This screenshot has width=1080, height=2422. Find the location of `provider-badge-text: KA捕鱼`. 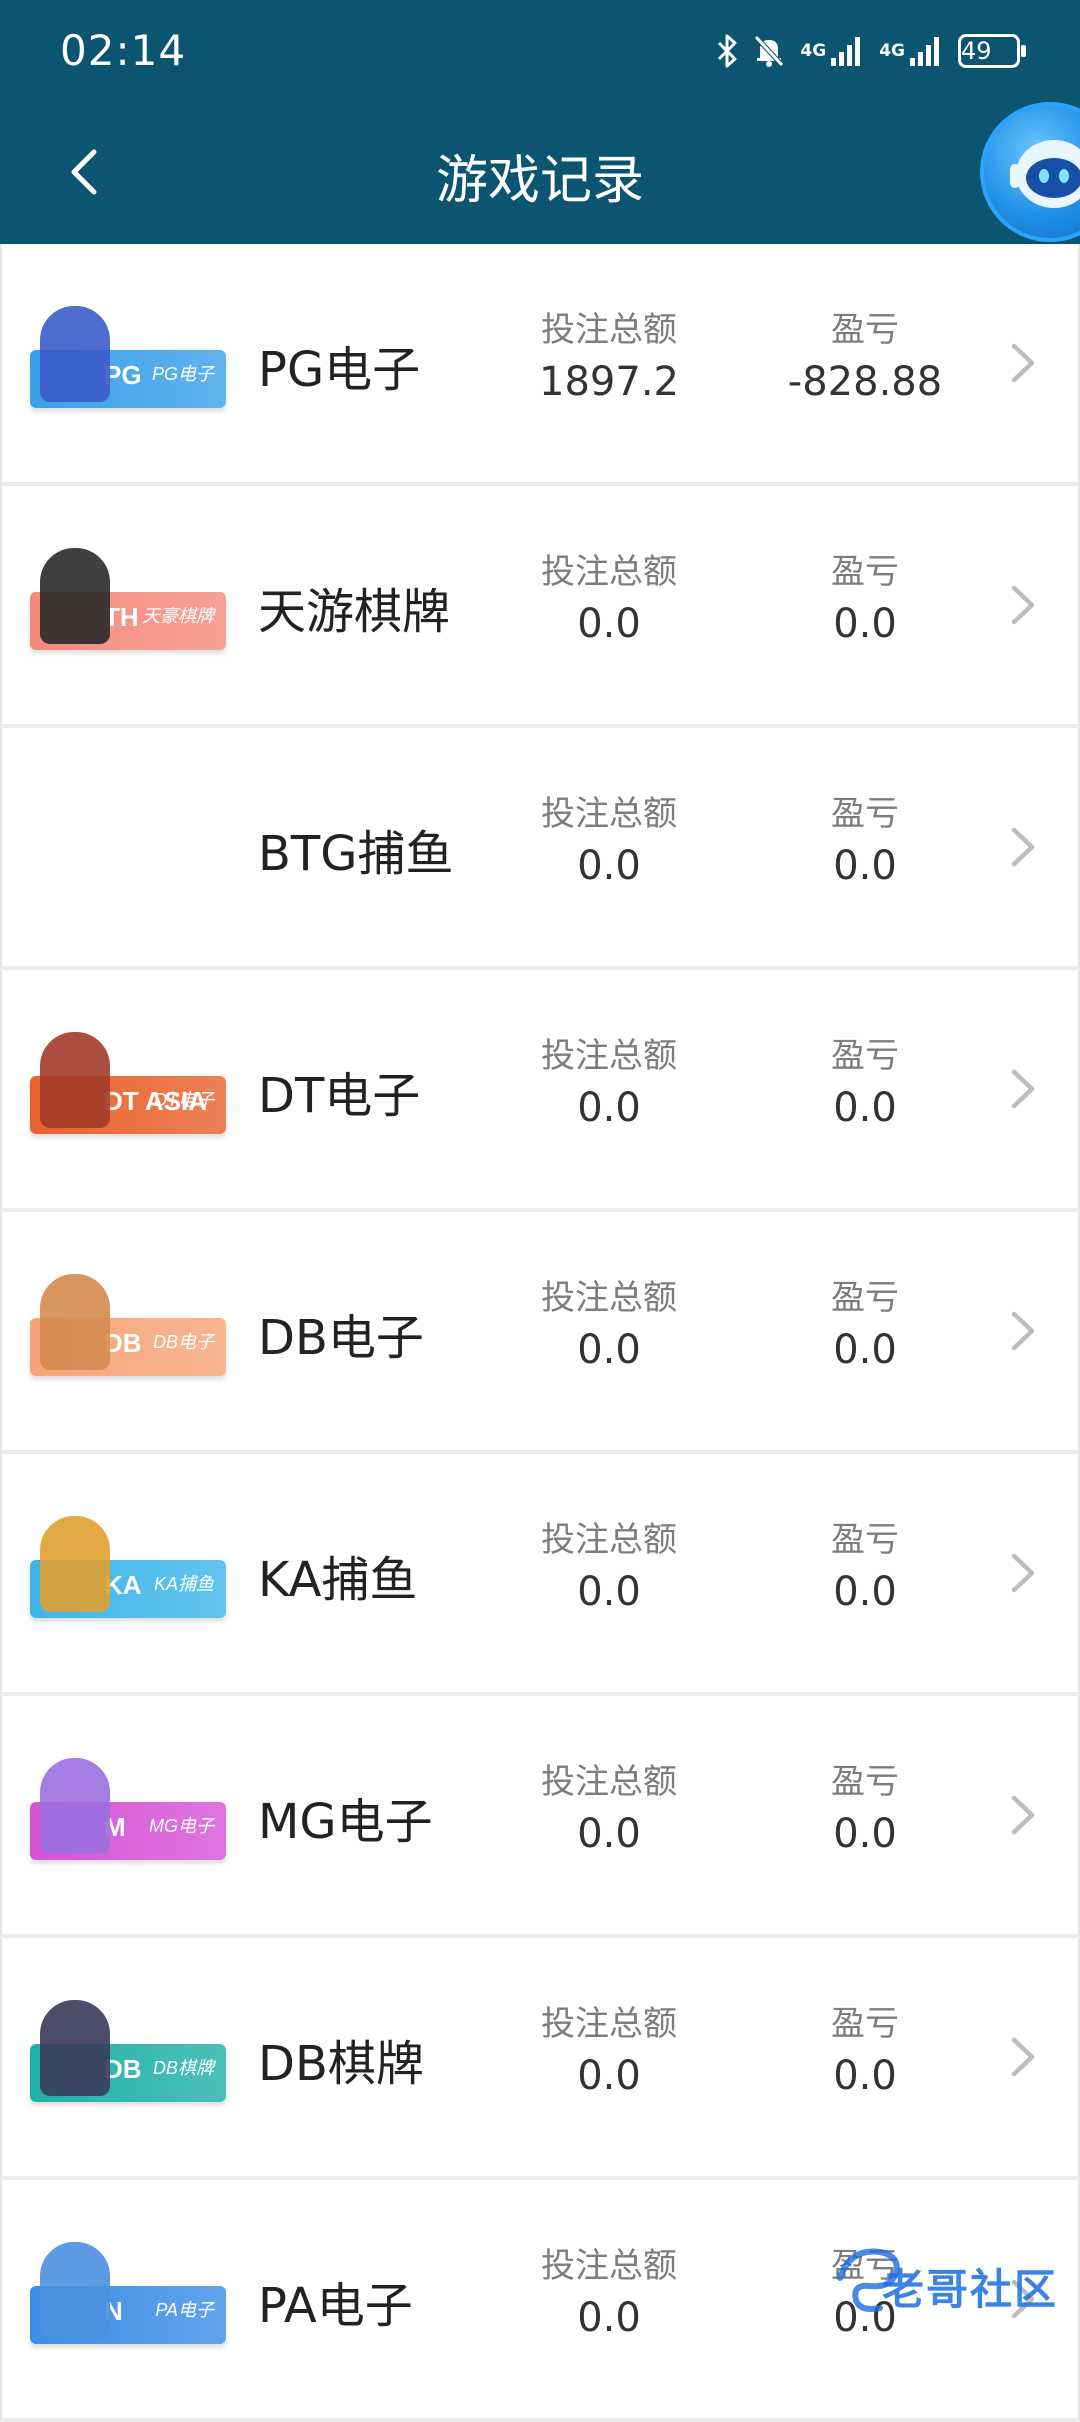

provider-badge-text: KA捕鱼 is located at coordinates (183, 1584).